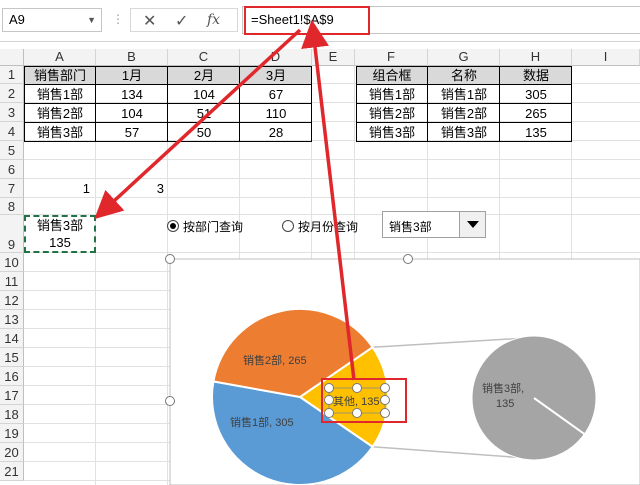 The height and width of the screenshot is (485, 640). I want to click on data-label-sales-3: 销售3部,, so click(503, 388).